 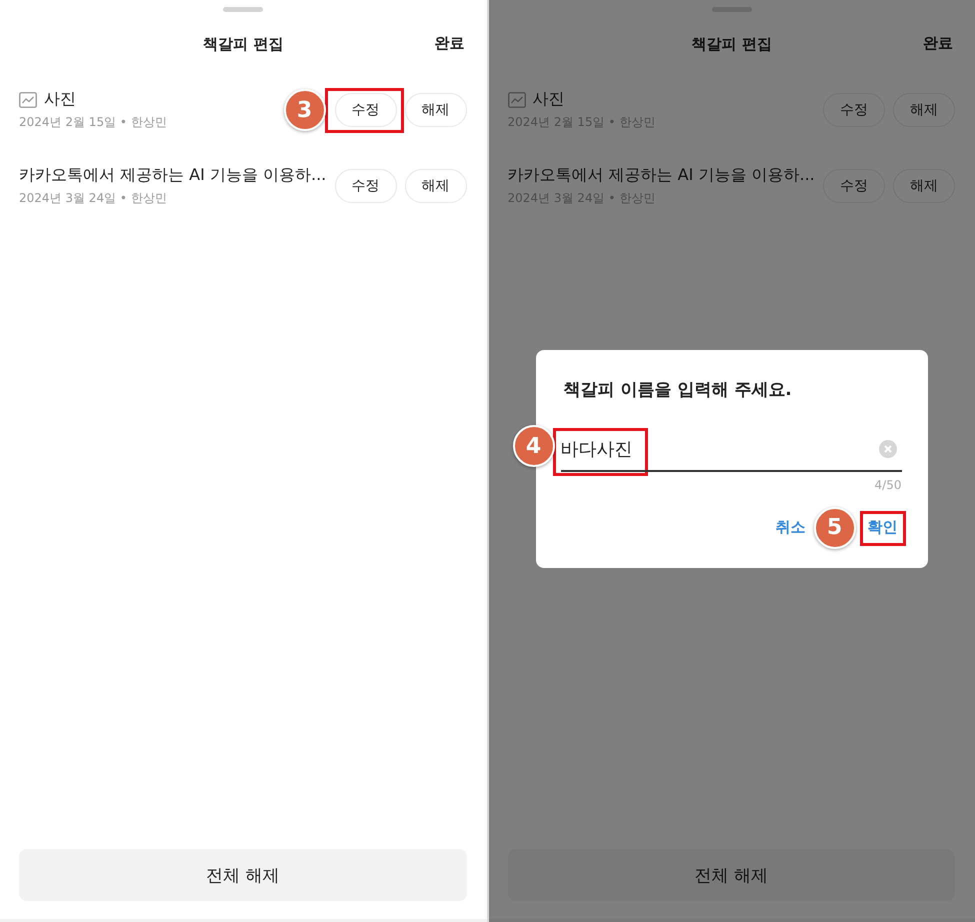 I want to click on step-badge: 3, so click(x=305, y=110).